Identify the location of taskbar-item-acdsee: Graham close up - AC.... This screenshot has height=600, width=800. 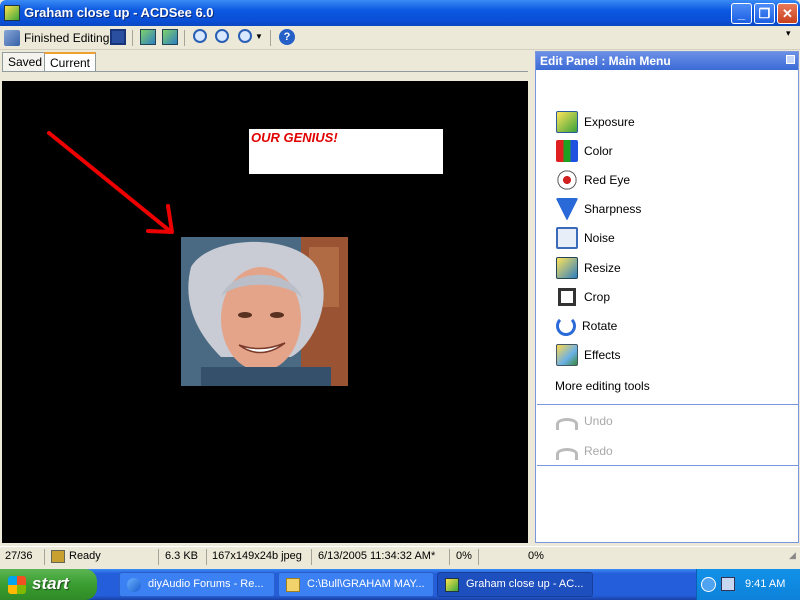
(515, 584).